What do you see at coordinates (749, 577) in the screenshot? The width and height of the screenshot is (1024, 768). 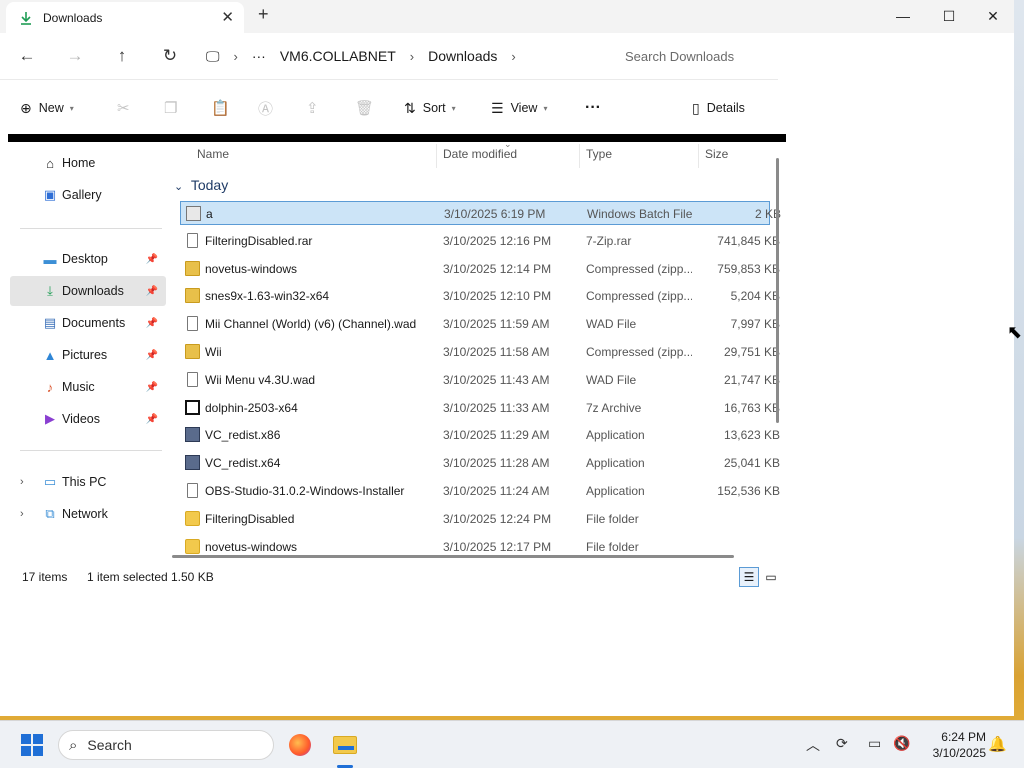 I see `details-view-icon: ☰` at bounding box center [749, 577].